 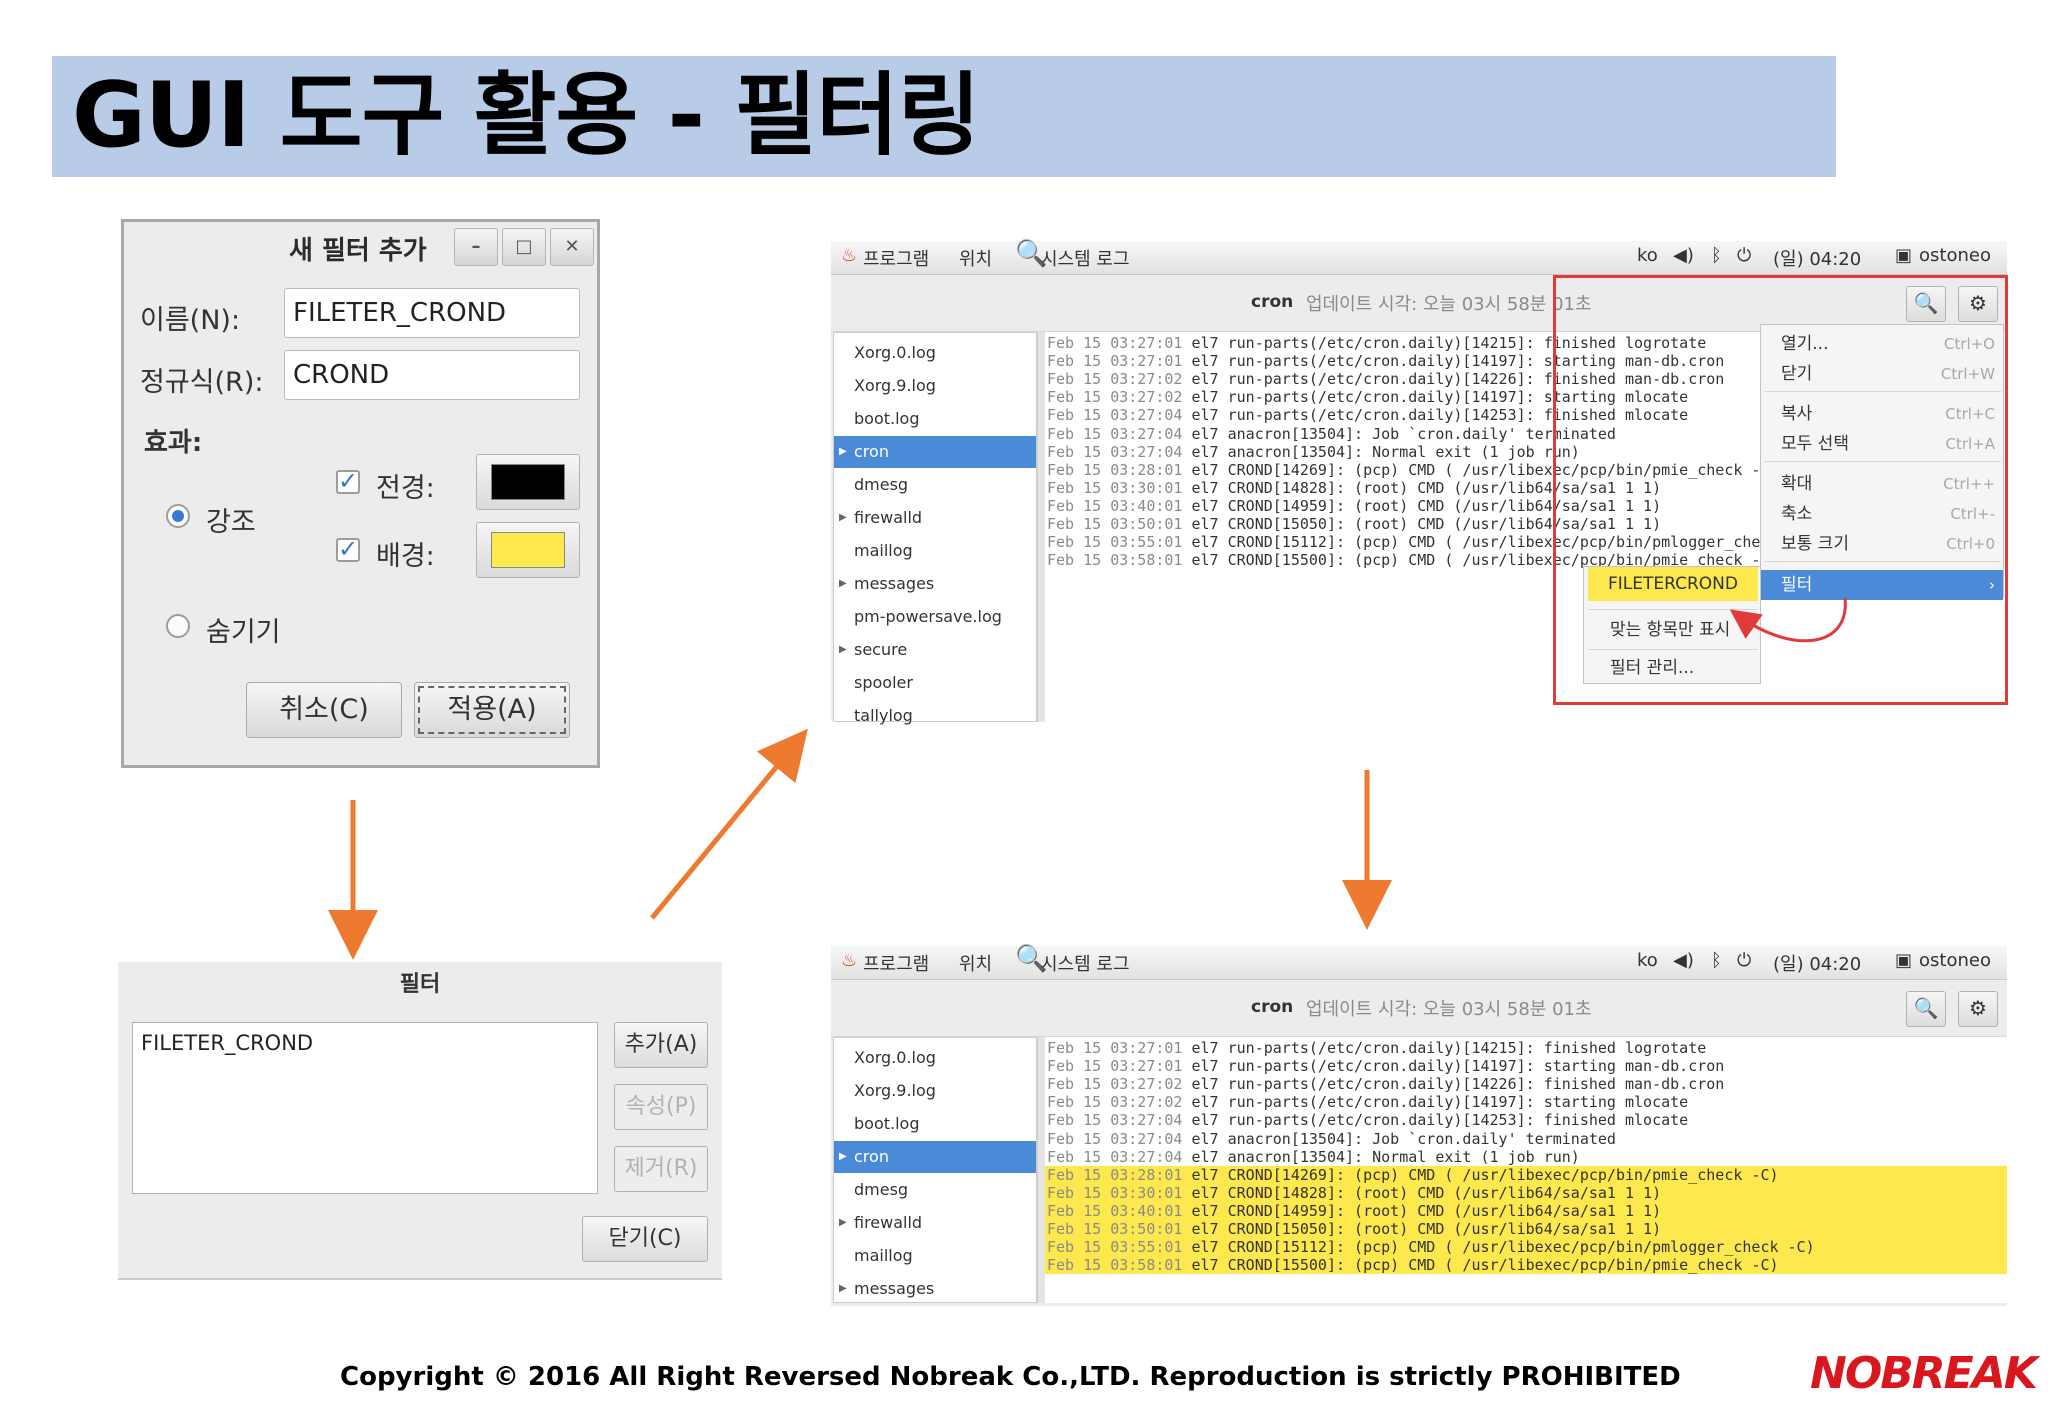 I want to click on arrow-up-right, so click(x=729, y=824).